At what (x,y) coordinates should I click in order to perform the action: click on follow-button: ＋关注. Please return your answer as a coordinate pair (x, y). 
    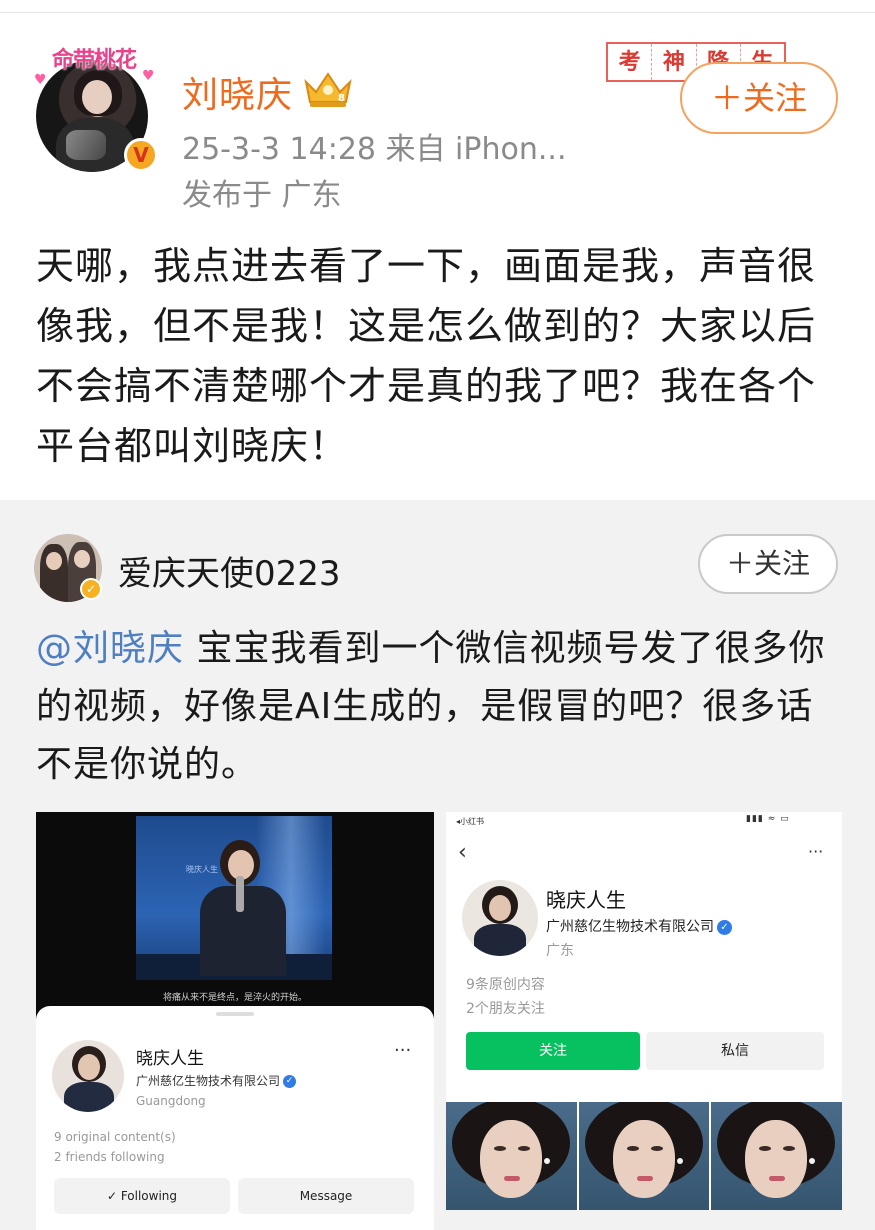
    Looking at the image, I should click on (759, 98).